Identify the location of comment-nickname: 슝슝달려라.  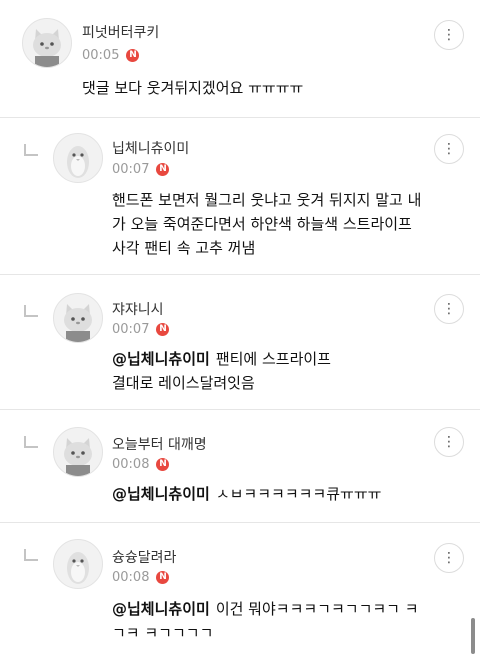
(144, 557).